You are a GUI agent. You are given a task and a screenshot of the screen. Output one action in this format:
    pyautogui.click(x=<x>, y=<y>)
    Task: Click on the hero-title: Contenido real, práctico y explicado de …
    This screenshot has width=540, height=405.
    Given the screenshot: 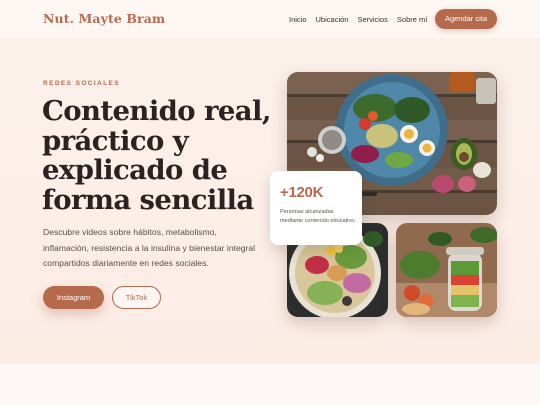 What is the action you would take?
    pyautogui.click(x=156, y=155)
    